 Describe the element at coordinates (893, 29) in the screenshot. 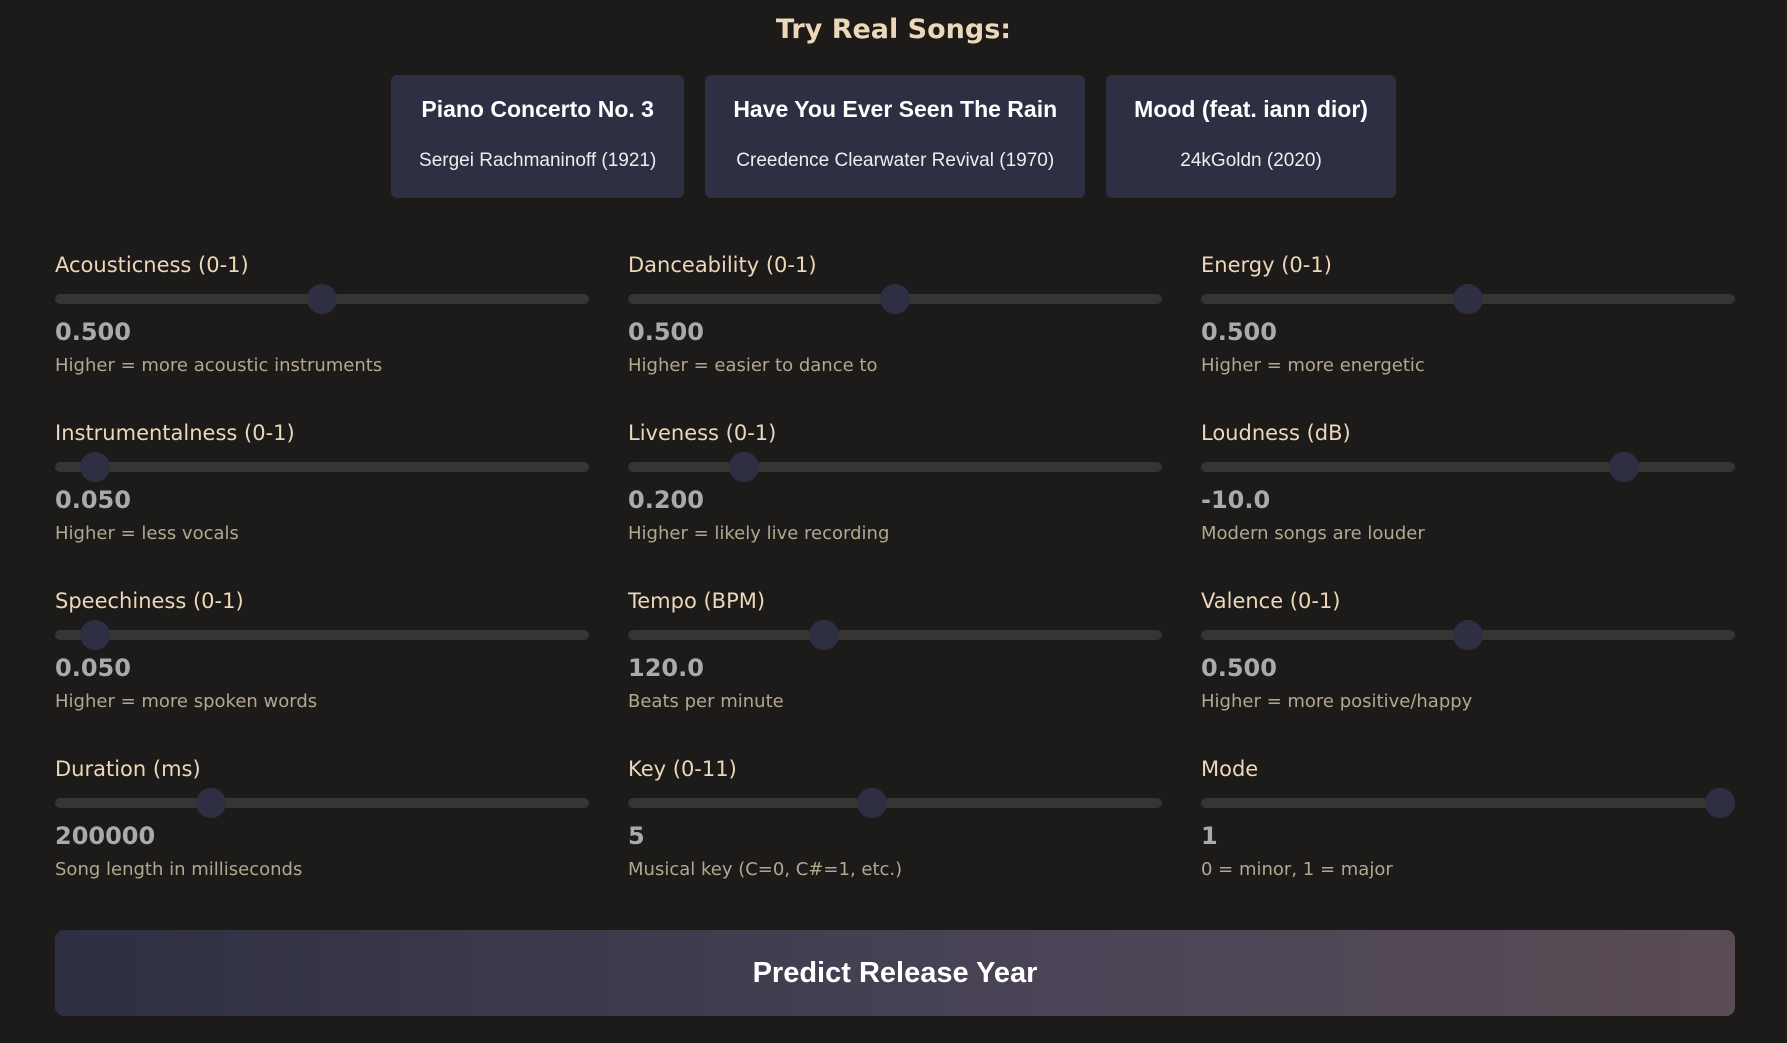

I see `section-title: Try Real Songs:` at that location.